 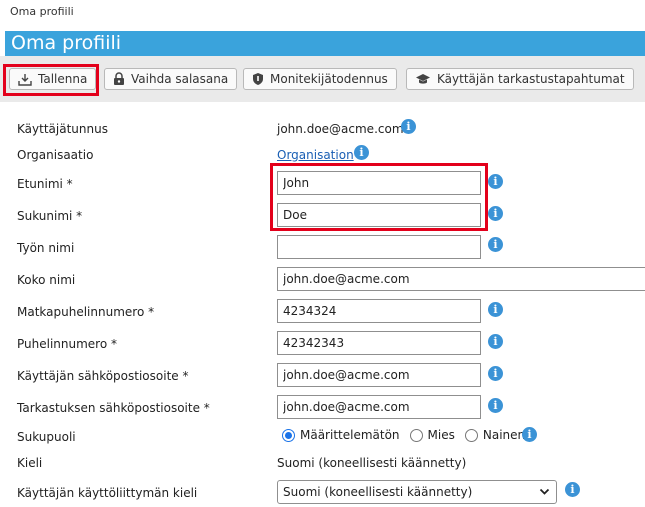 What do you see at coordinates (46, 280) in the screenshot?
I see `full-name-label: Koko nimi` at bounding box center [46, 280].